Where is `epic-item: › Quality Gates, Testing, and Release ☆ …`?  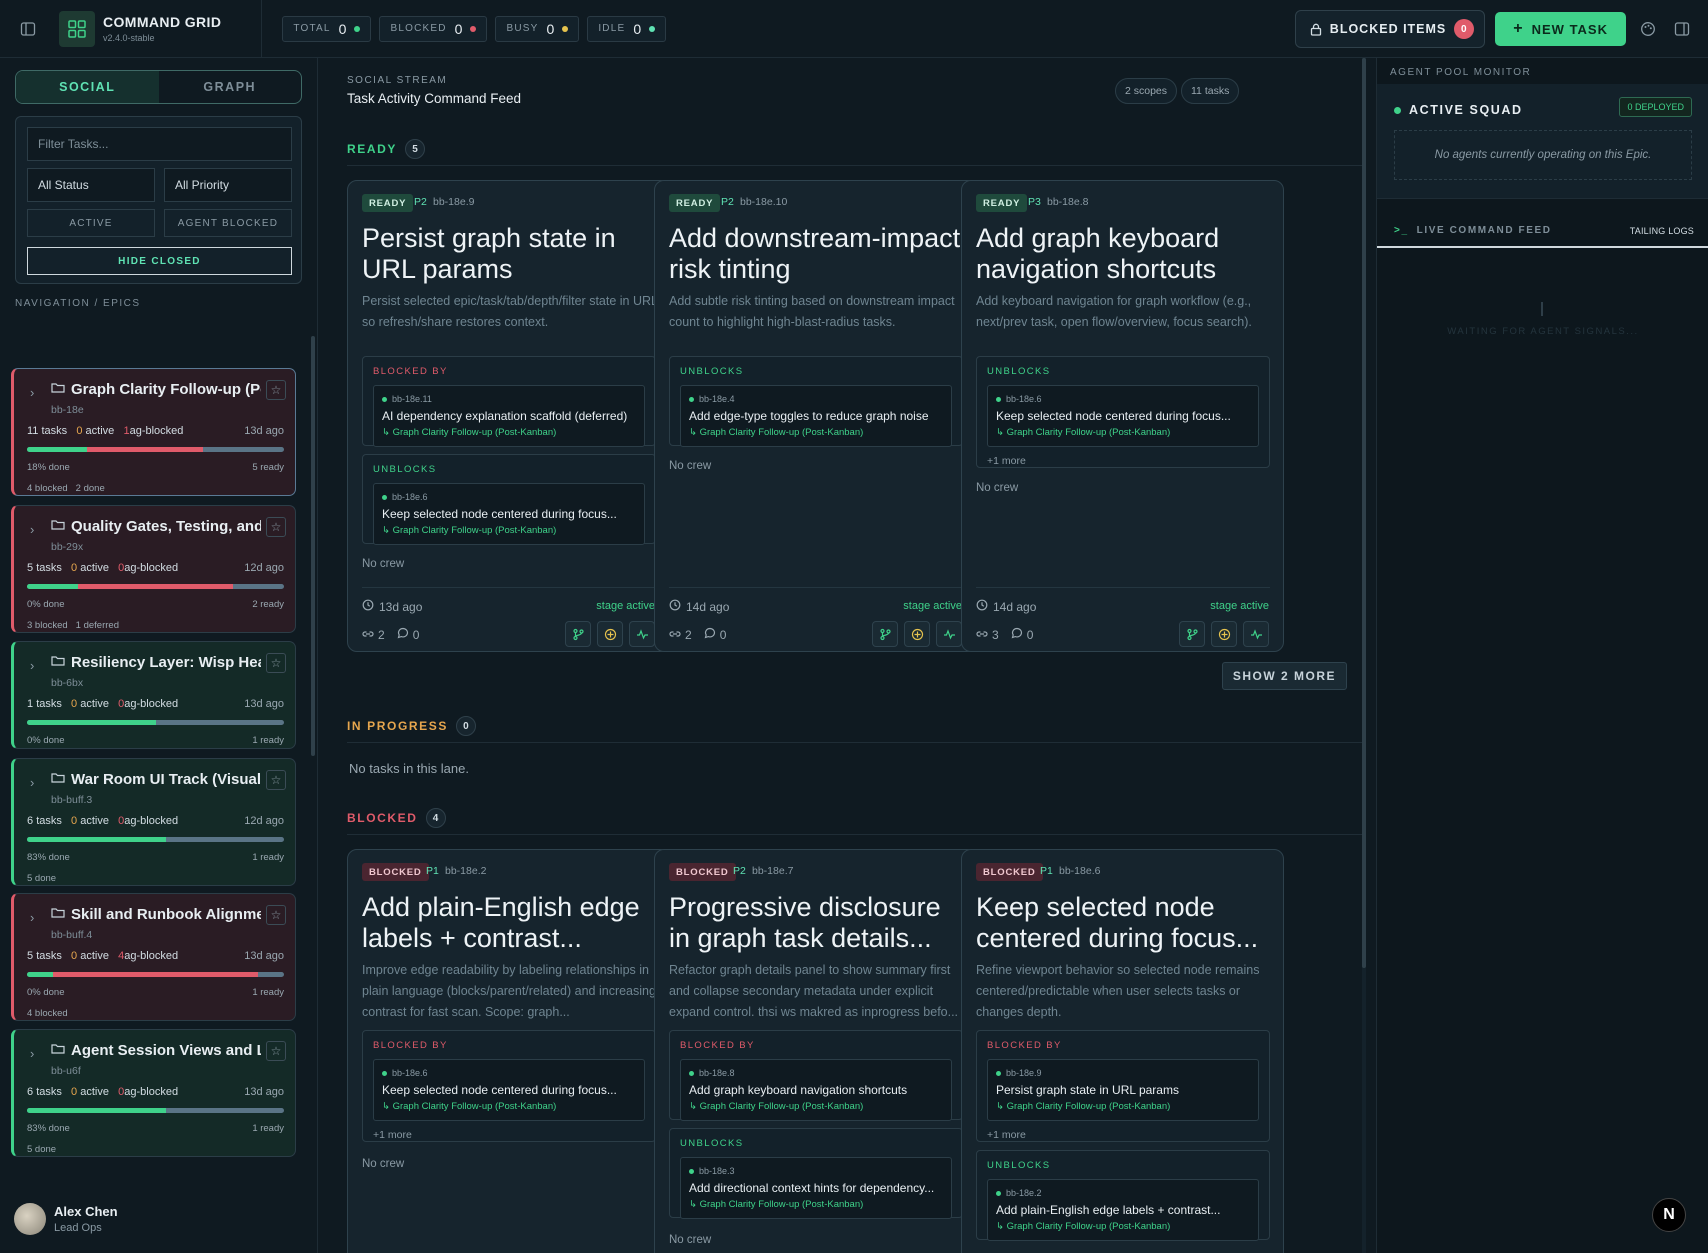
epic-item: › Quality Gates, Testing, and Release ☆ … is located at coordinates (153, 569).